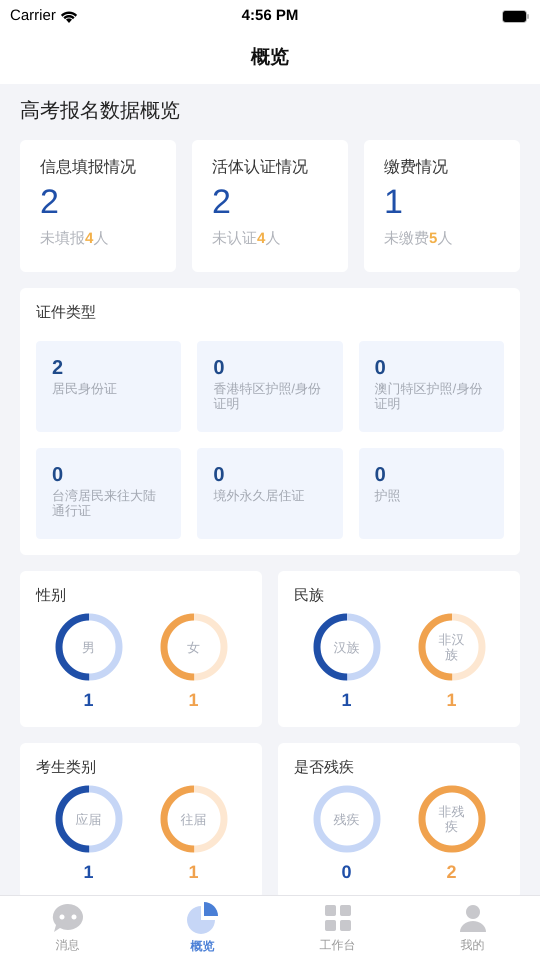 The width and height of the screenshot is (540, 960). I want to click on ring-label: 往届, so click(194, 819).